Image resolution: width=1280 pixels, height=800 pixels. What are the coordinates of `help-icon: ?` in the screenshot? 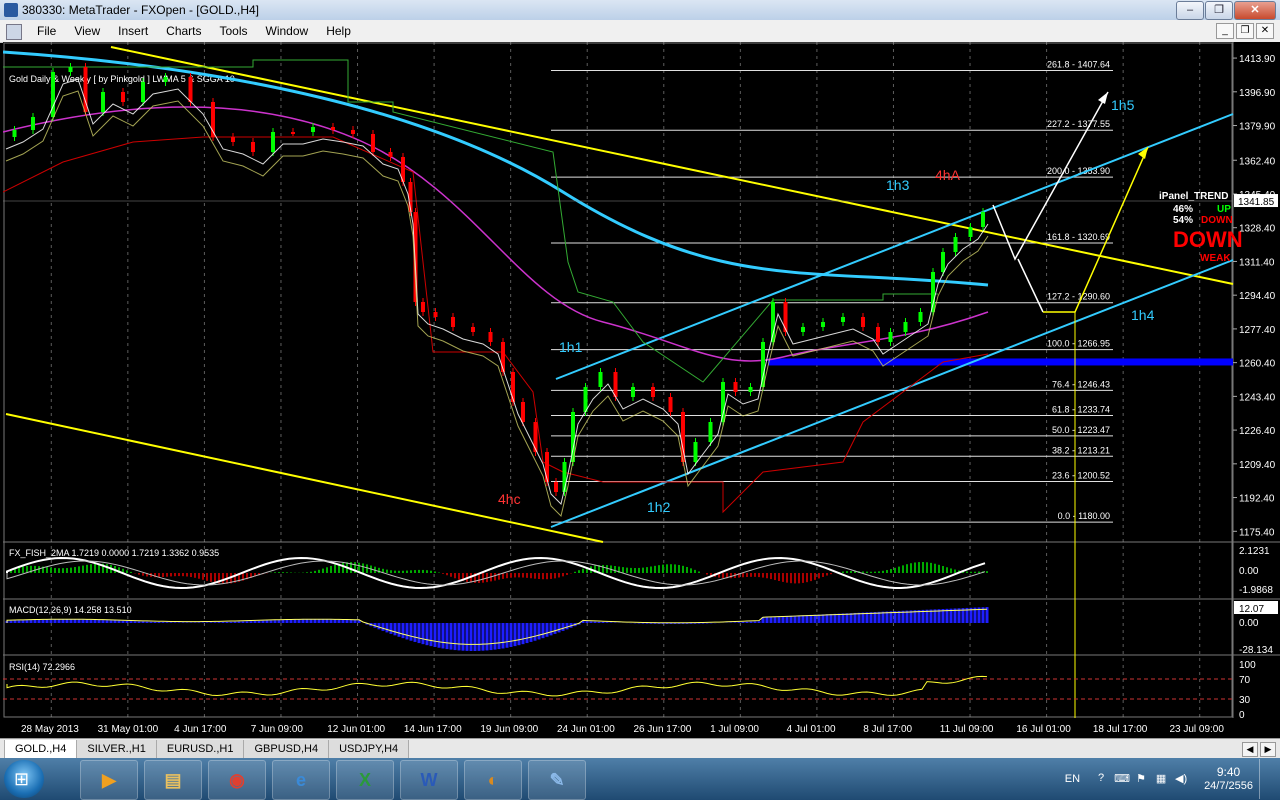 It's located at (1101, 779).